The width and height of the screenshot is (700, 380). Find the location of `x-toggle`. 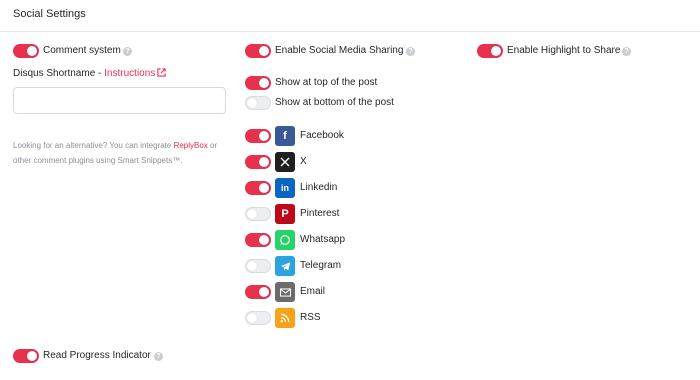

x-toggle is located at coordinates (258, 162).